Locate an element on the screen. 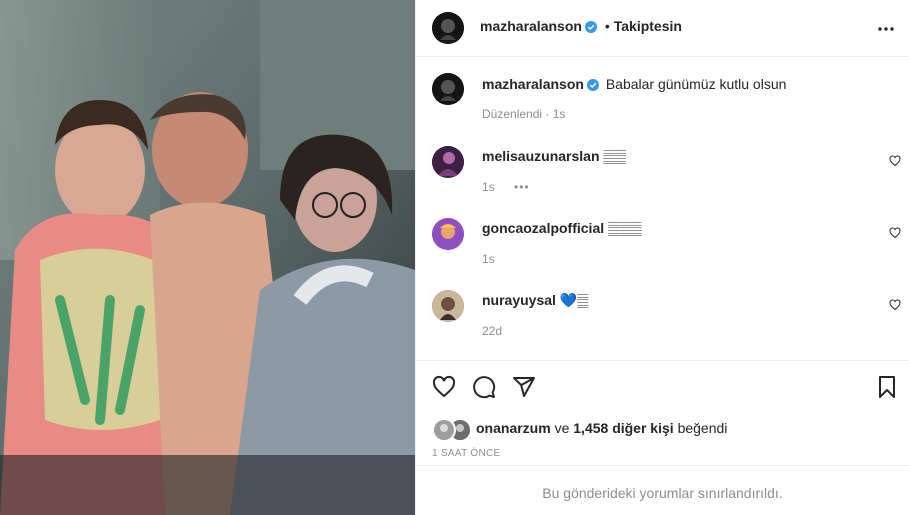 The height and width of the screenshot is (515, 909). share-icon is located at coordinates (524, 387).